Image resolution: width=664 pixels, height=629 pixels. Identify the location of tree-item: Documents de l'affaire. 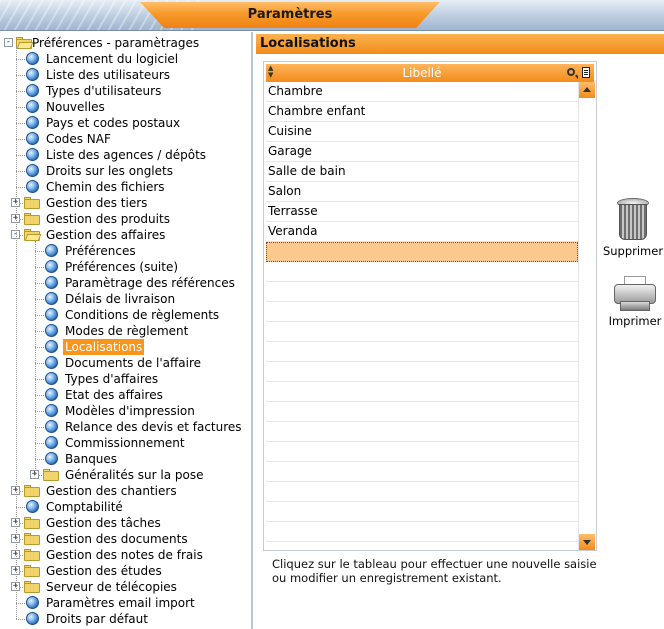
(125, 363).